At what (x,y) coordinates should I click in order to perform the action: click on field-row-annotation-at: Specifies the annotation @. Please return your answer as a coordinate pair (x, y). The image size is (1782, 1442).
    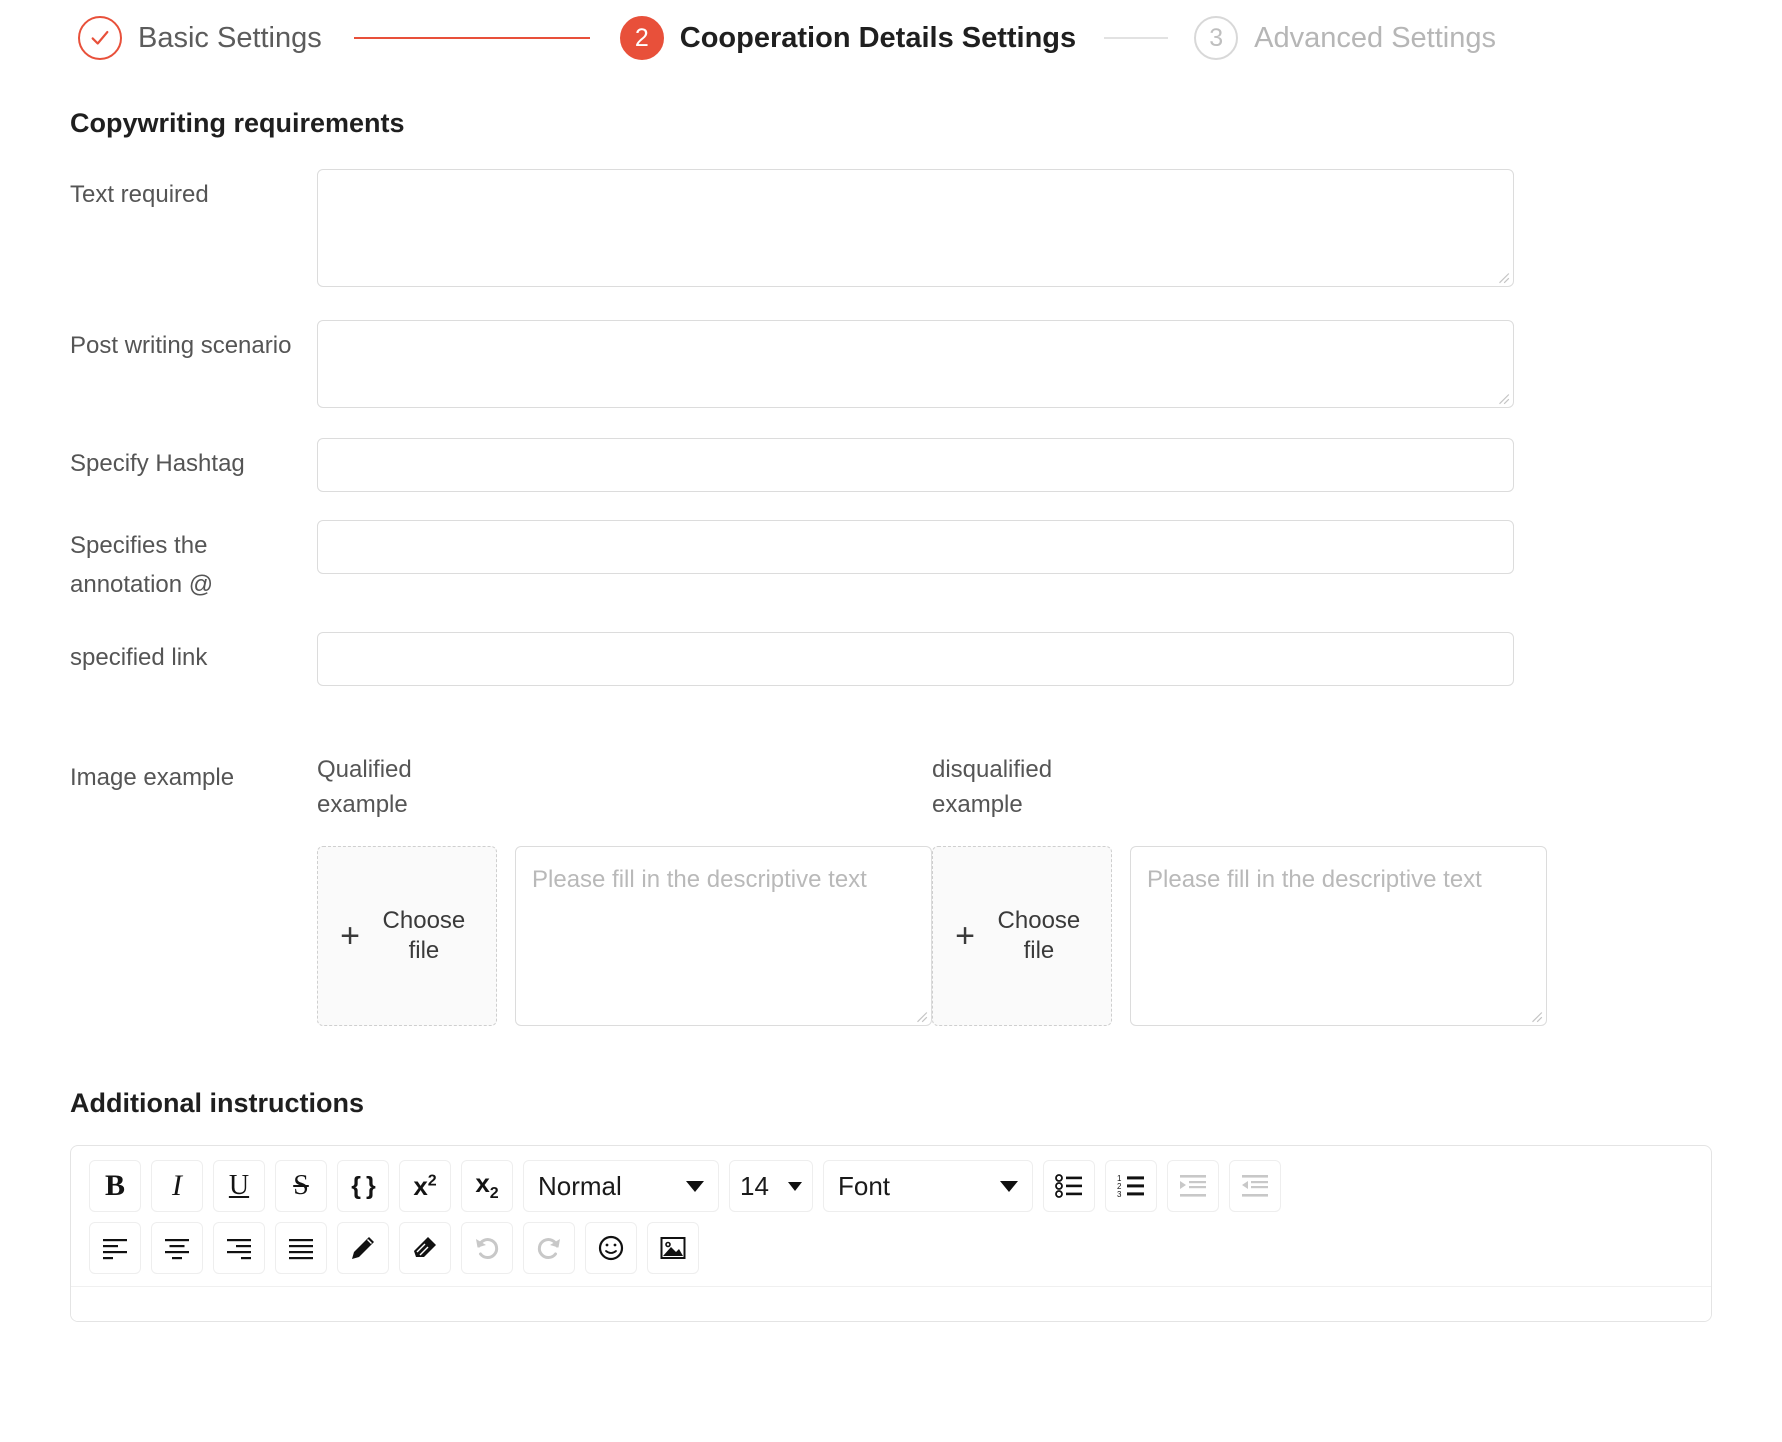
    Looking at the image, I should click on (891, 562).